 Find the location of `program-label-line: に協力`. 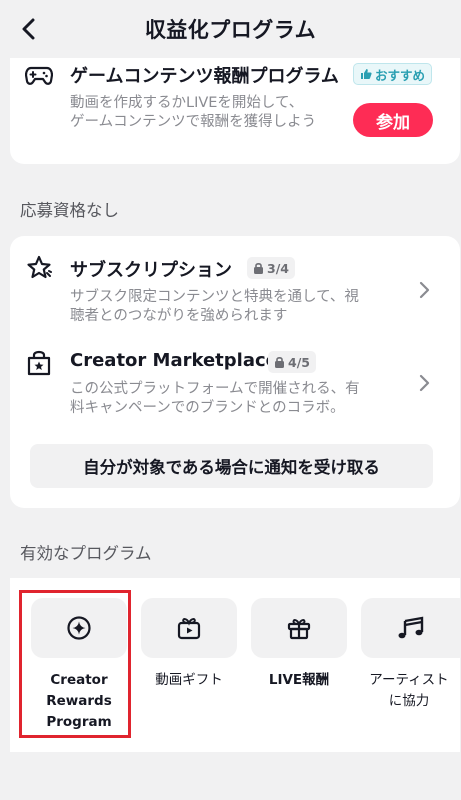

program-label-line: に協力 is located at coordinates (409, 701).